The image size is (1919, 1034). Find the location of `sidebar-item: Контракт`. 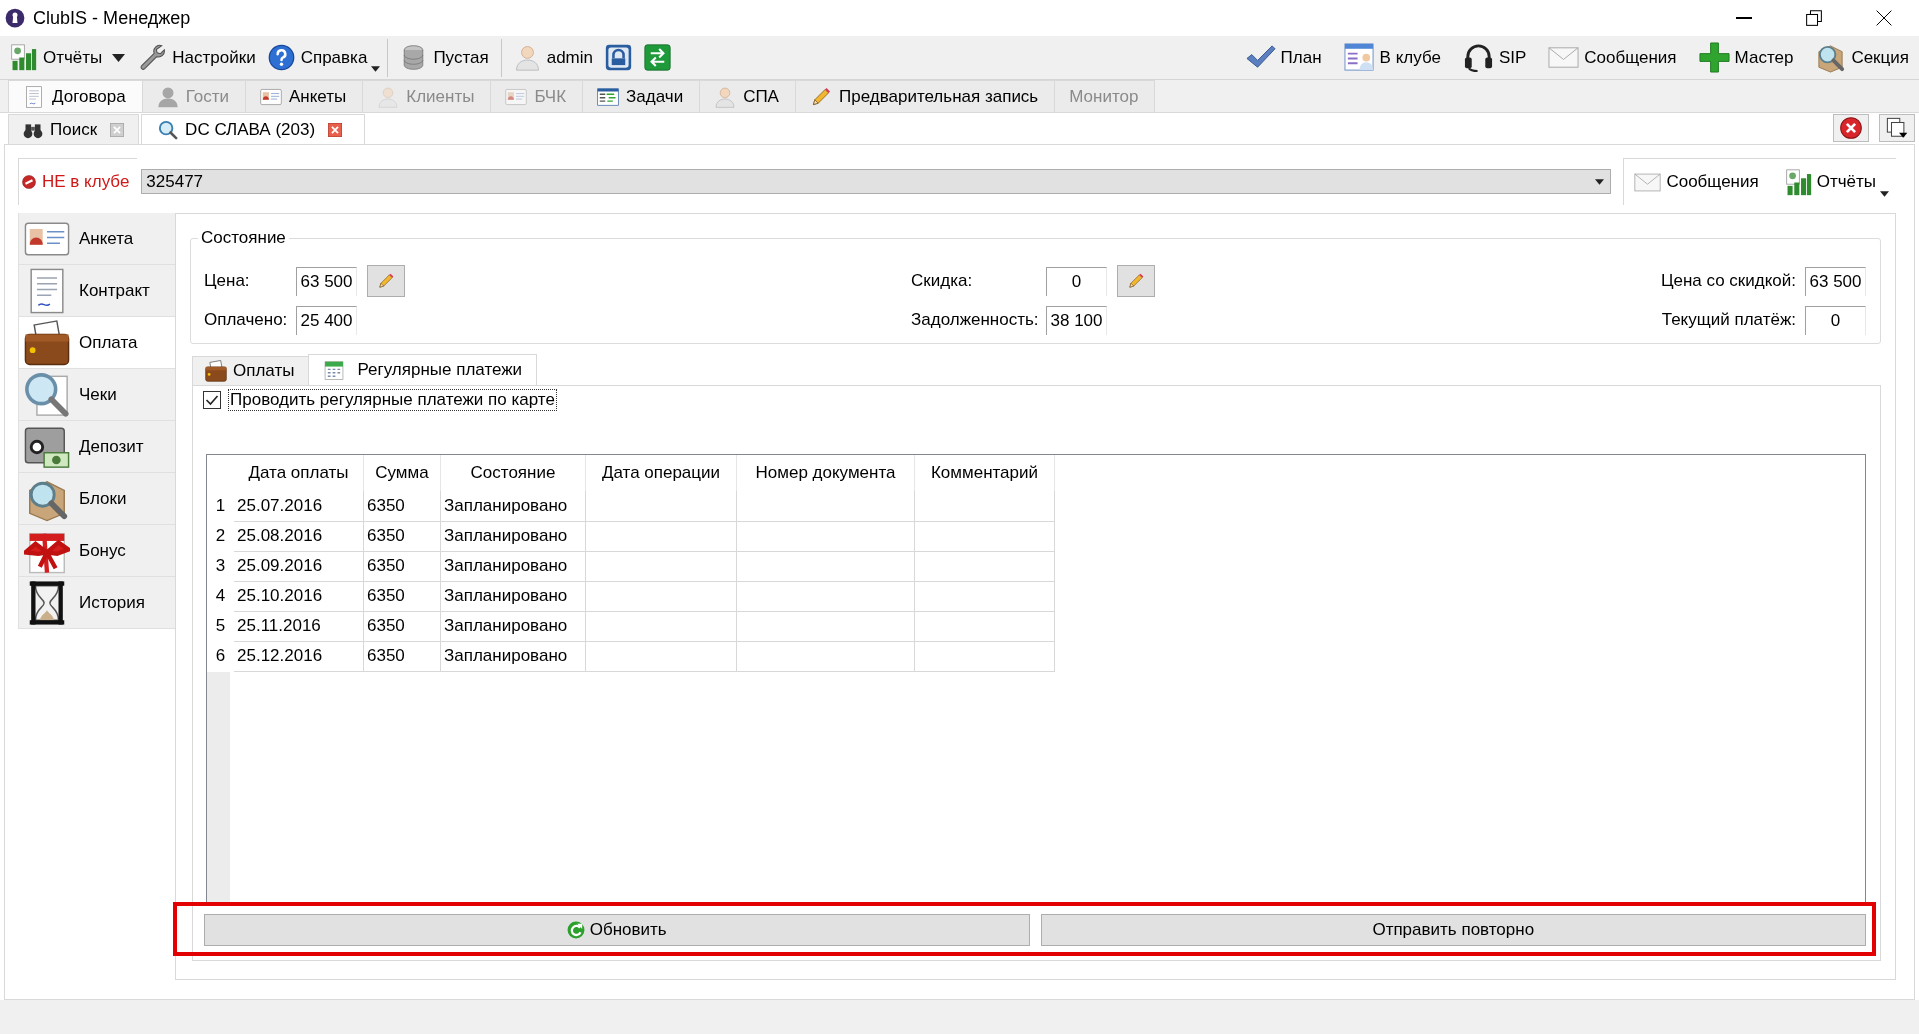

sidebar-item: Контракт is located at coordinates (96, 291).